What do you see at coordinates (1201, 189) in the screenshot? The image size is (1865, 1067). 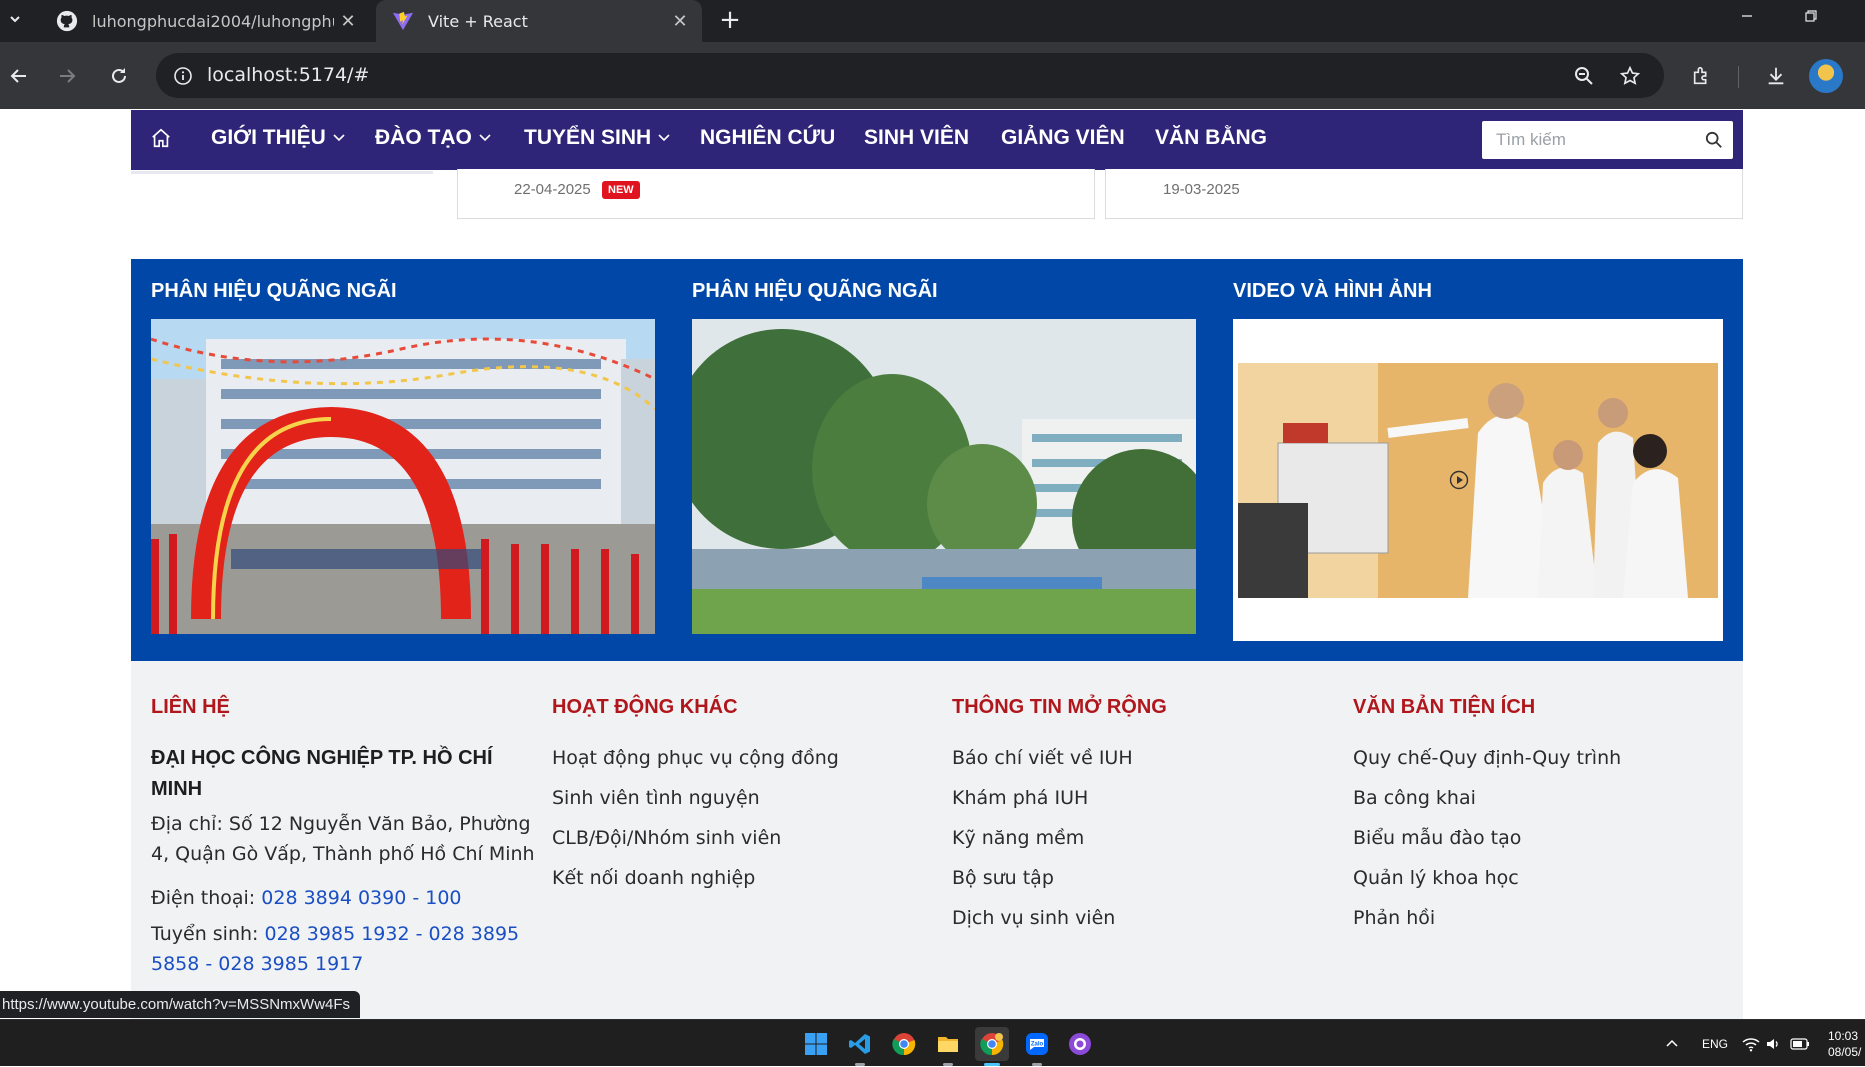 I see `news-date: 19-03-2025` at bounding box center [1201, 189].